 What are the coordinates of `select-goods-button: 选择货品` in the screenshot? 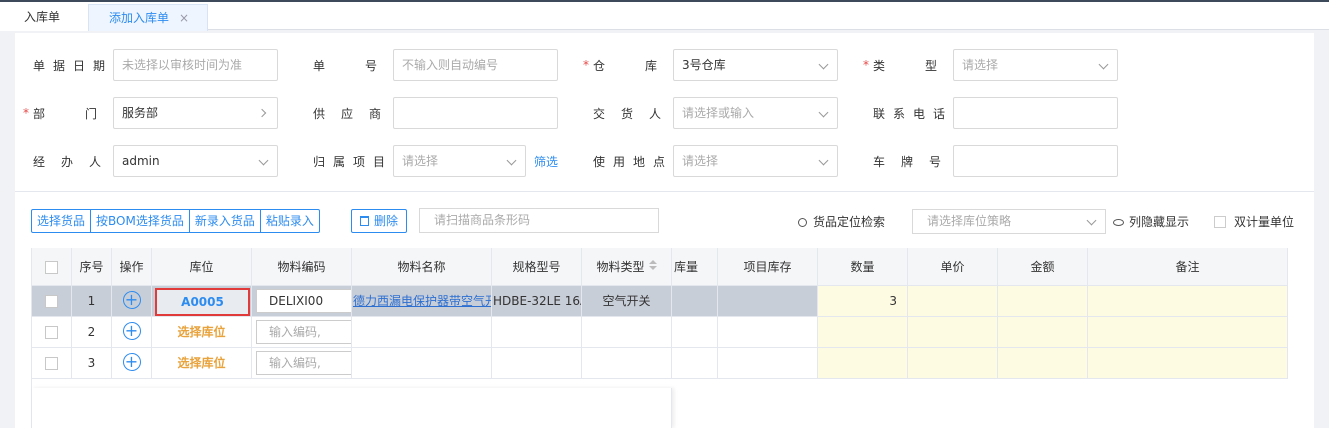 It's located at (62, 221).